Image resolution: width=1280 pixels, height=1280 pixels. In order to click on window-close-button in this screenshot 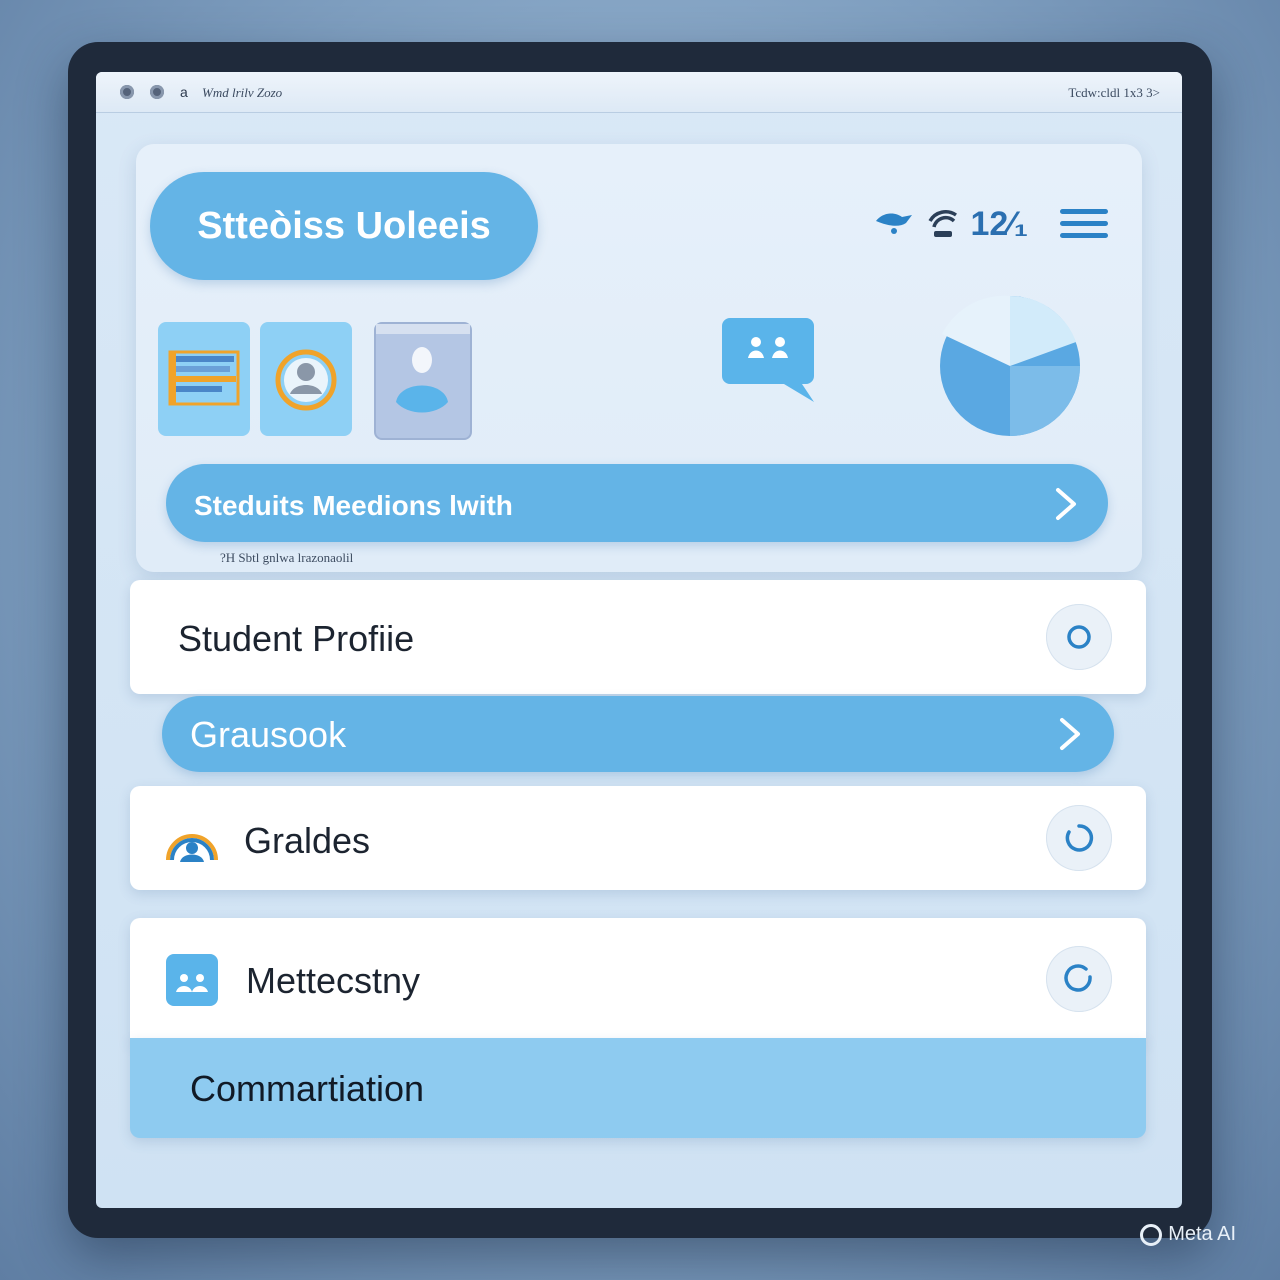, I will do `click(127, 92)`.